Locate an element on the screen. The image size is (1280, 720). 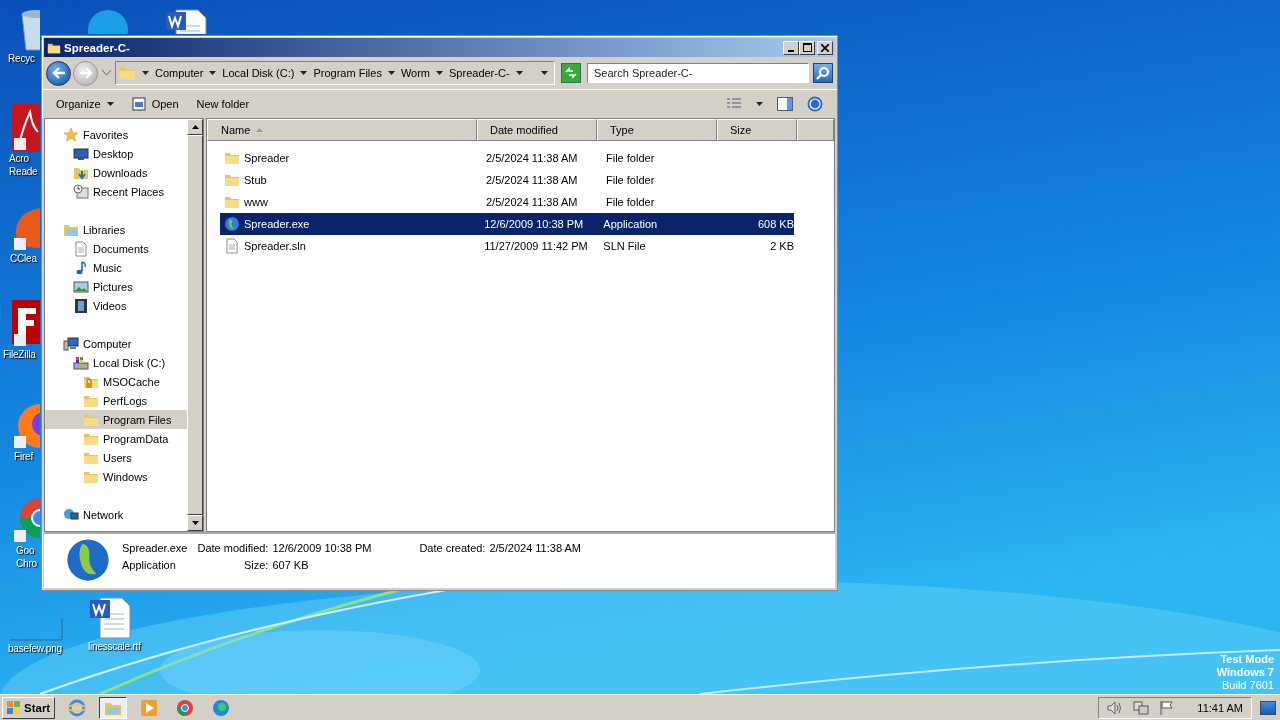
nav-item: Documents is located at coordinates (116, 248).